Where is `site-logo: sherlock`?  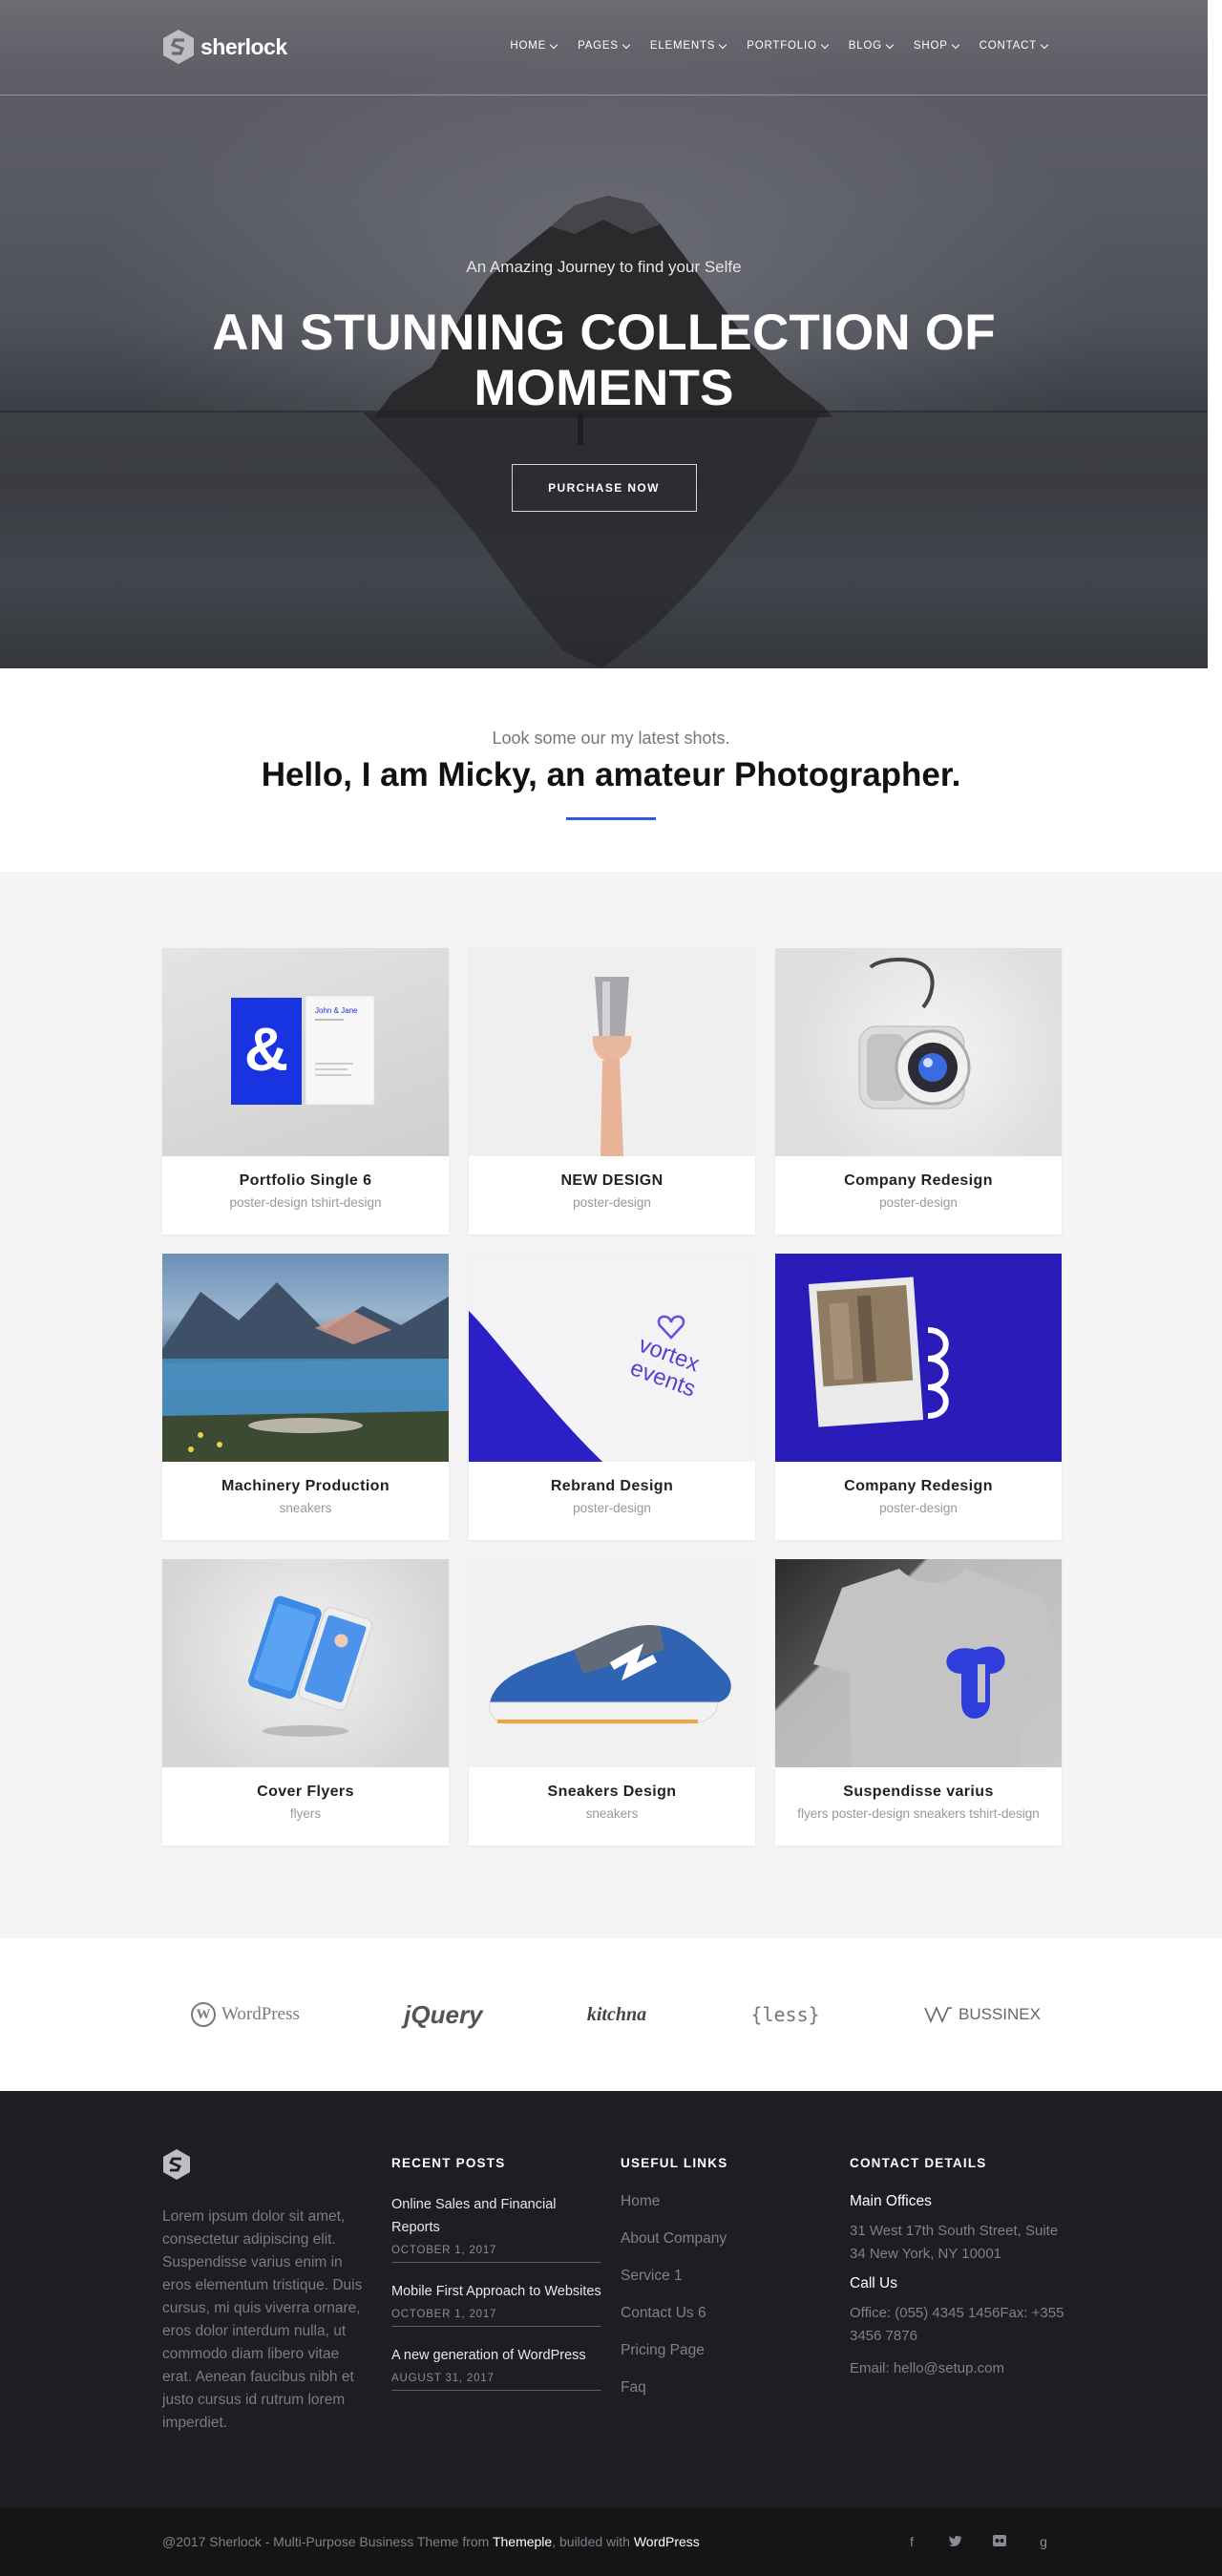 site-logo: sherlock is located at coordinates (225, 47).